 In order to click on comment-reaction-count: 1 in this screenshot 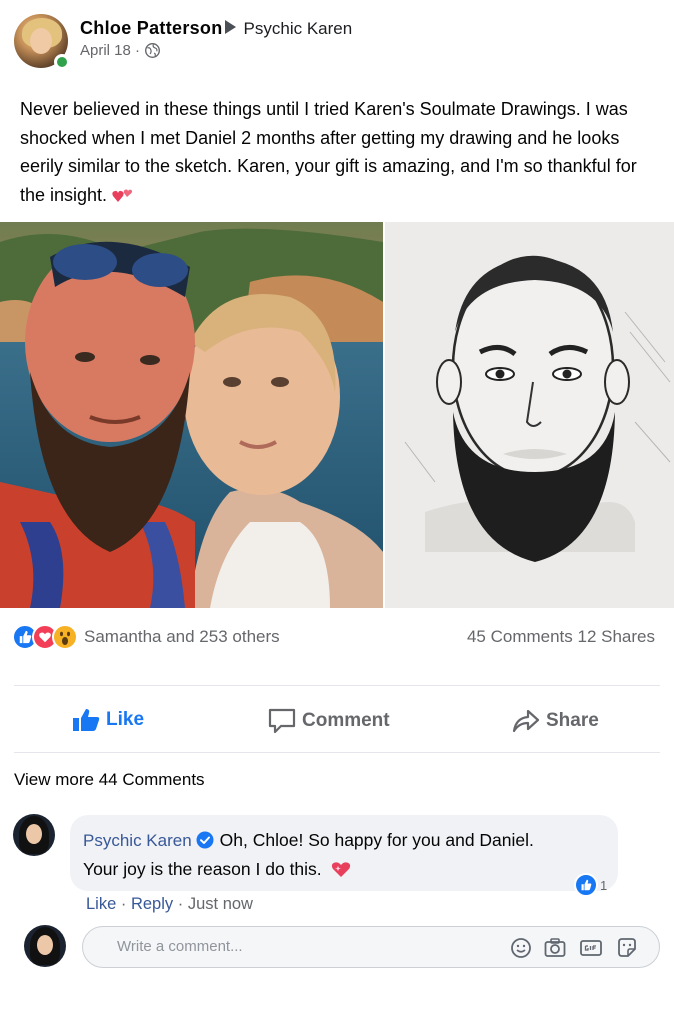, I will do `click(604, 885)`.